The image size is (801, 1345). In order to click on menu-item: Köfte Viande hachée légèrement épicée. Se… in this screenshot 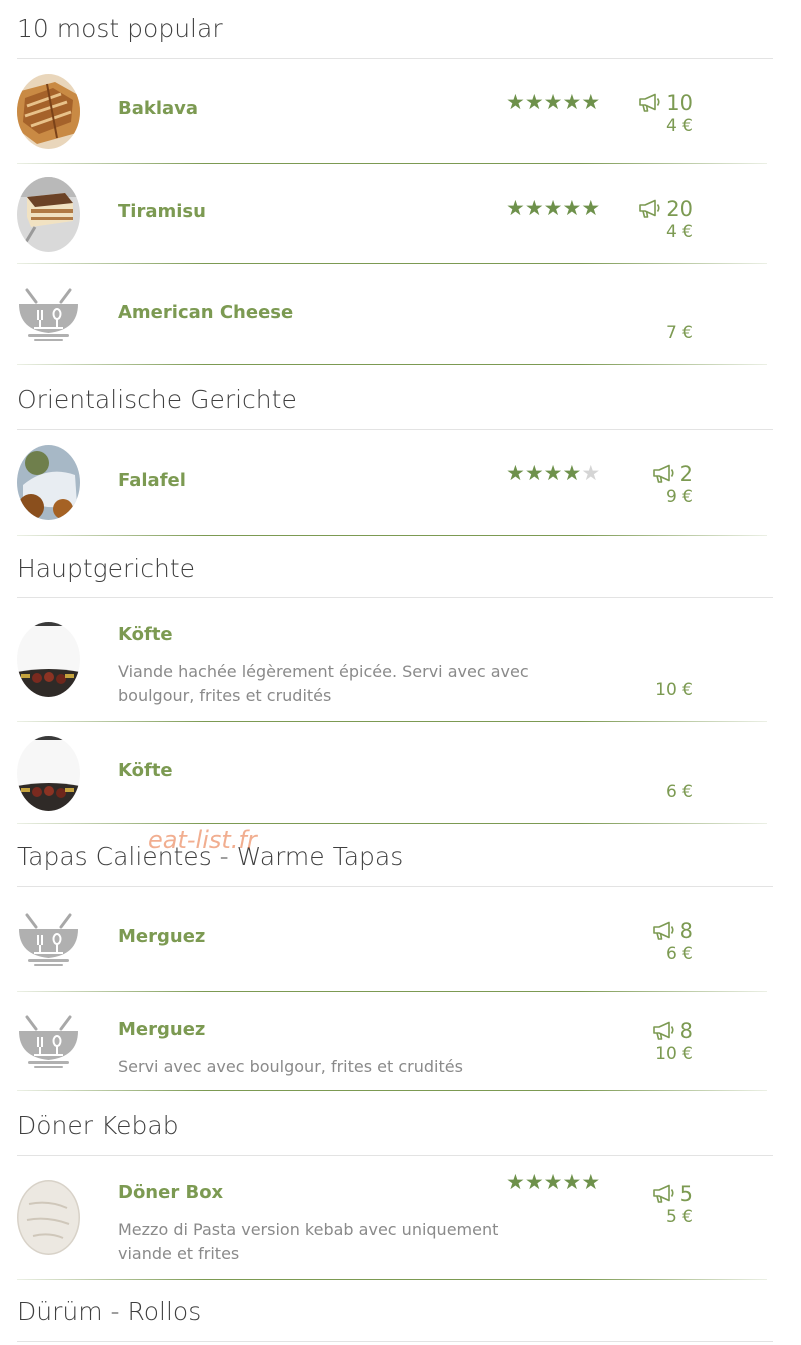, I will do `click(400, 659)`.